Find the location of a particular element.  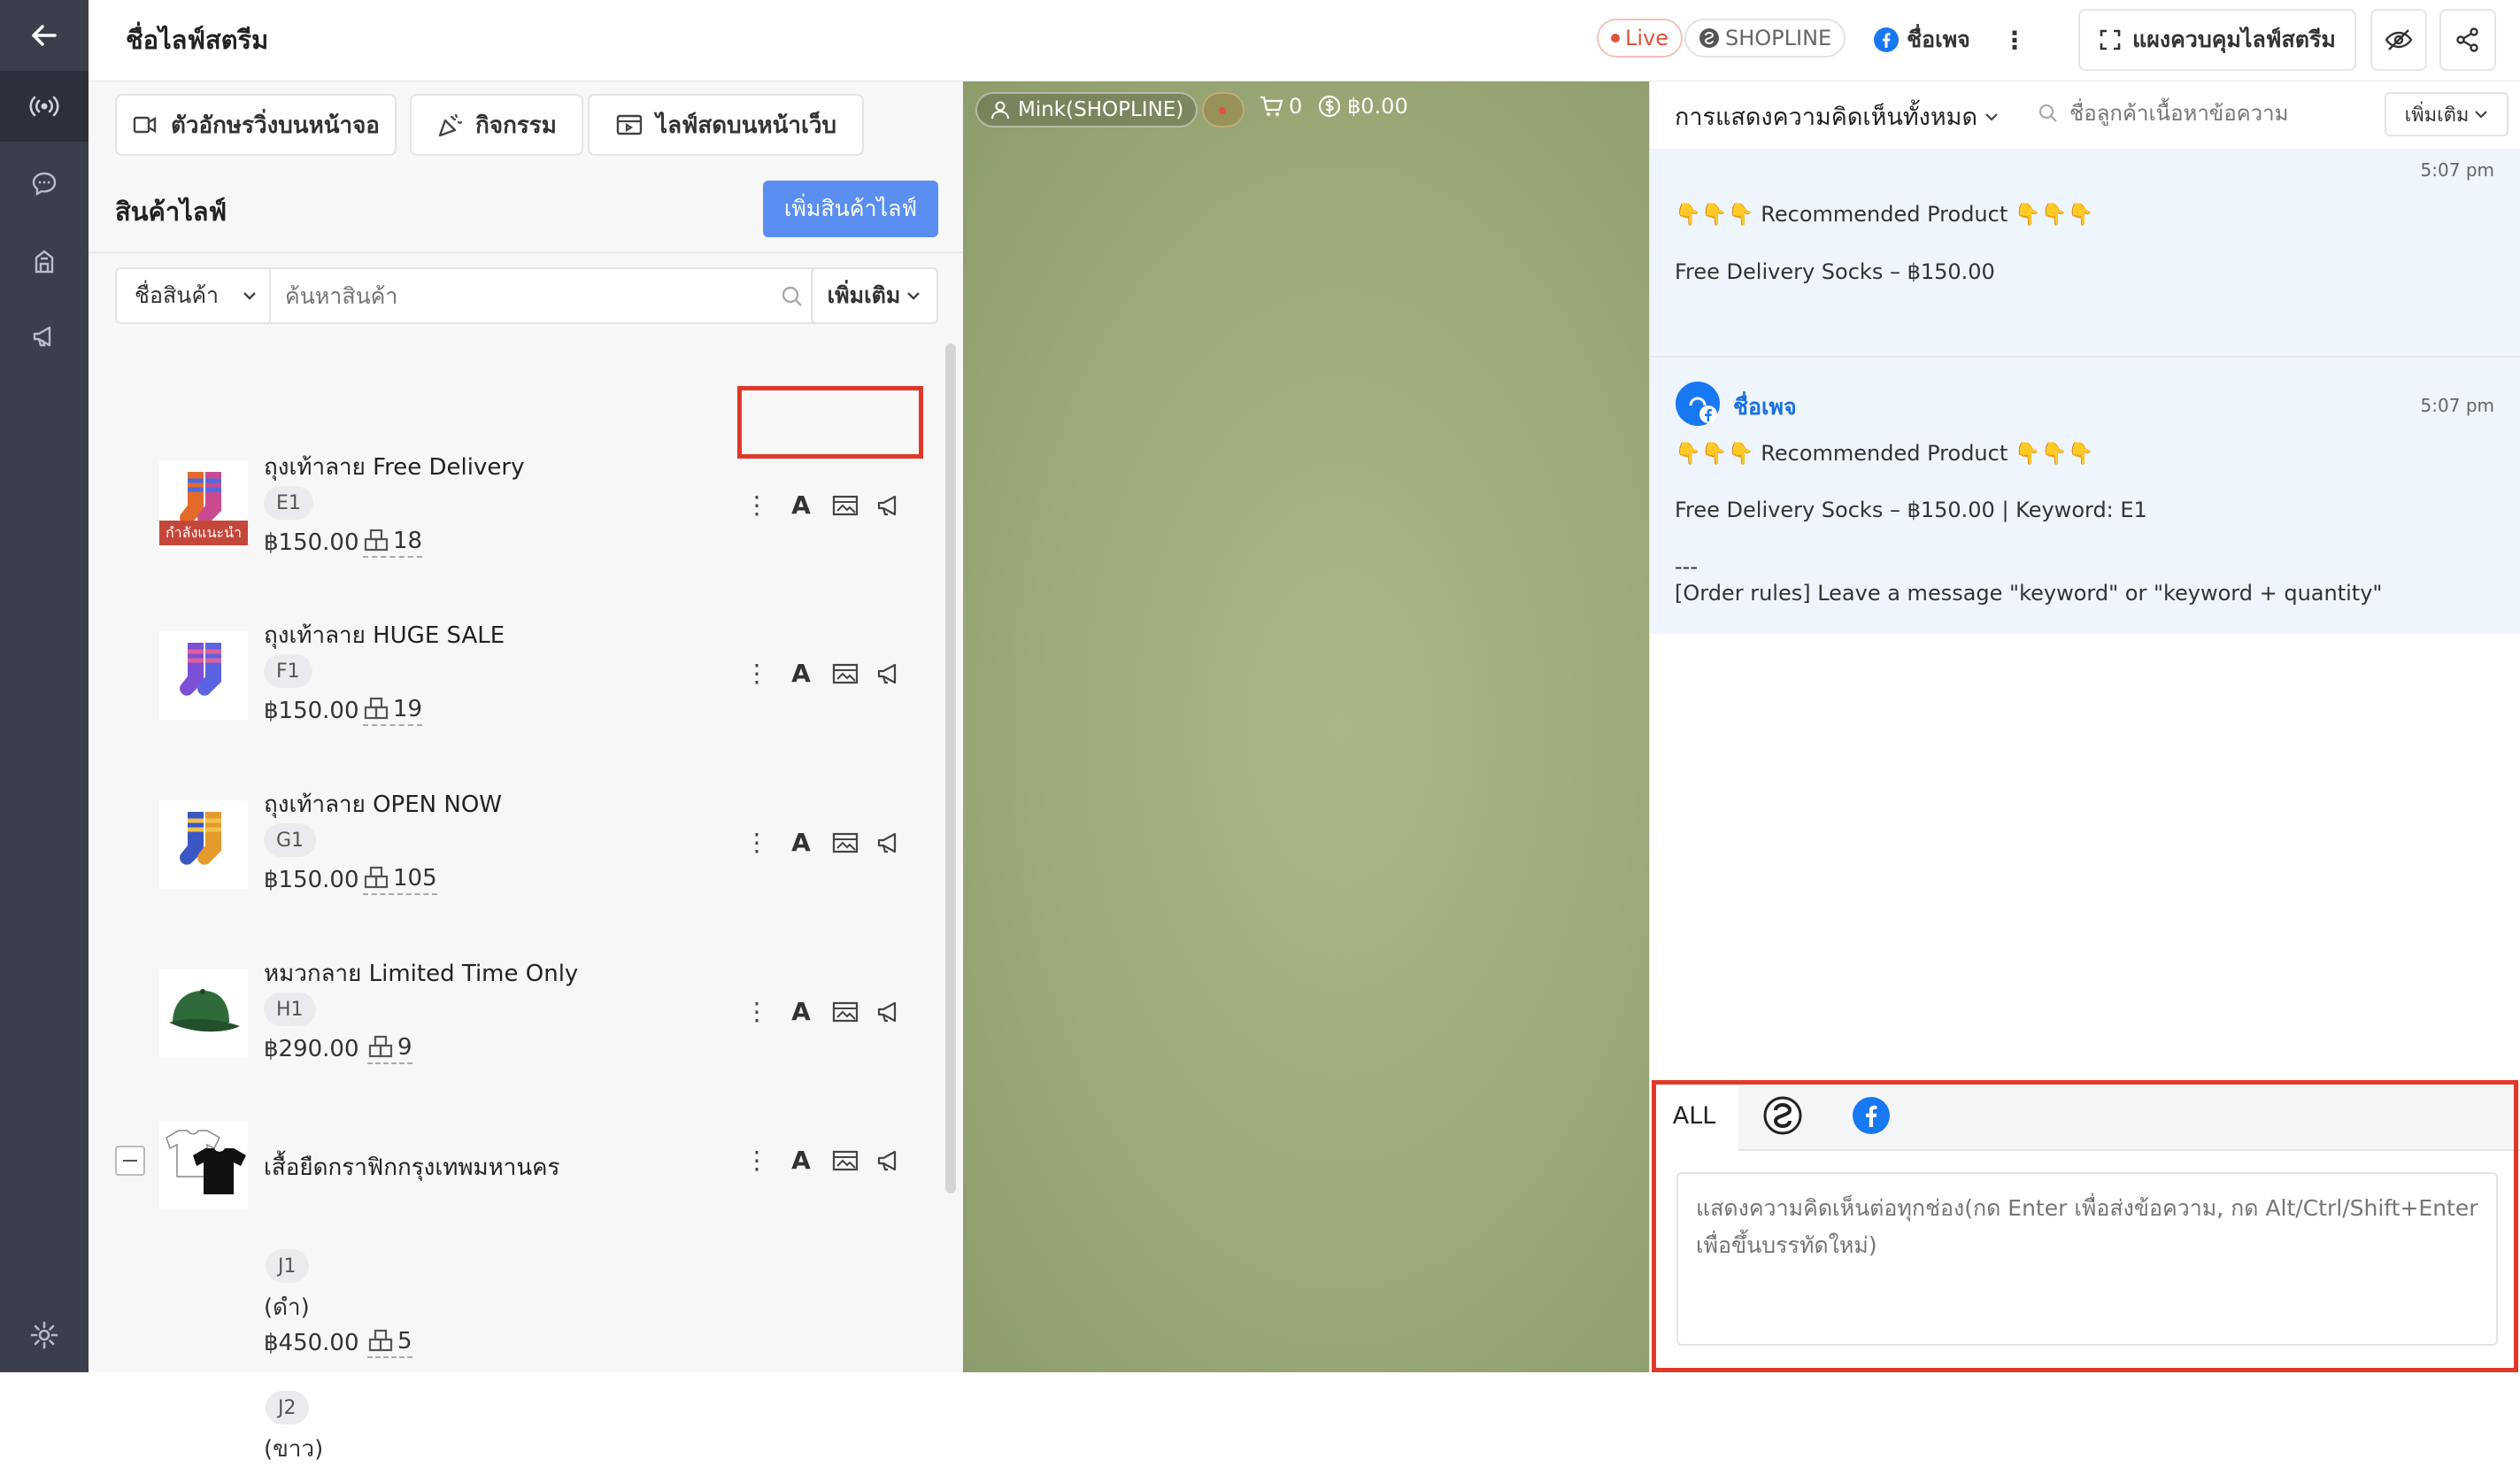

sidebar-item-marketing is located at coordinates (44, 336).